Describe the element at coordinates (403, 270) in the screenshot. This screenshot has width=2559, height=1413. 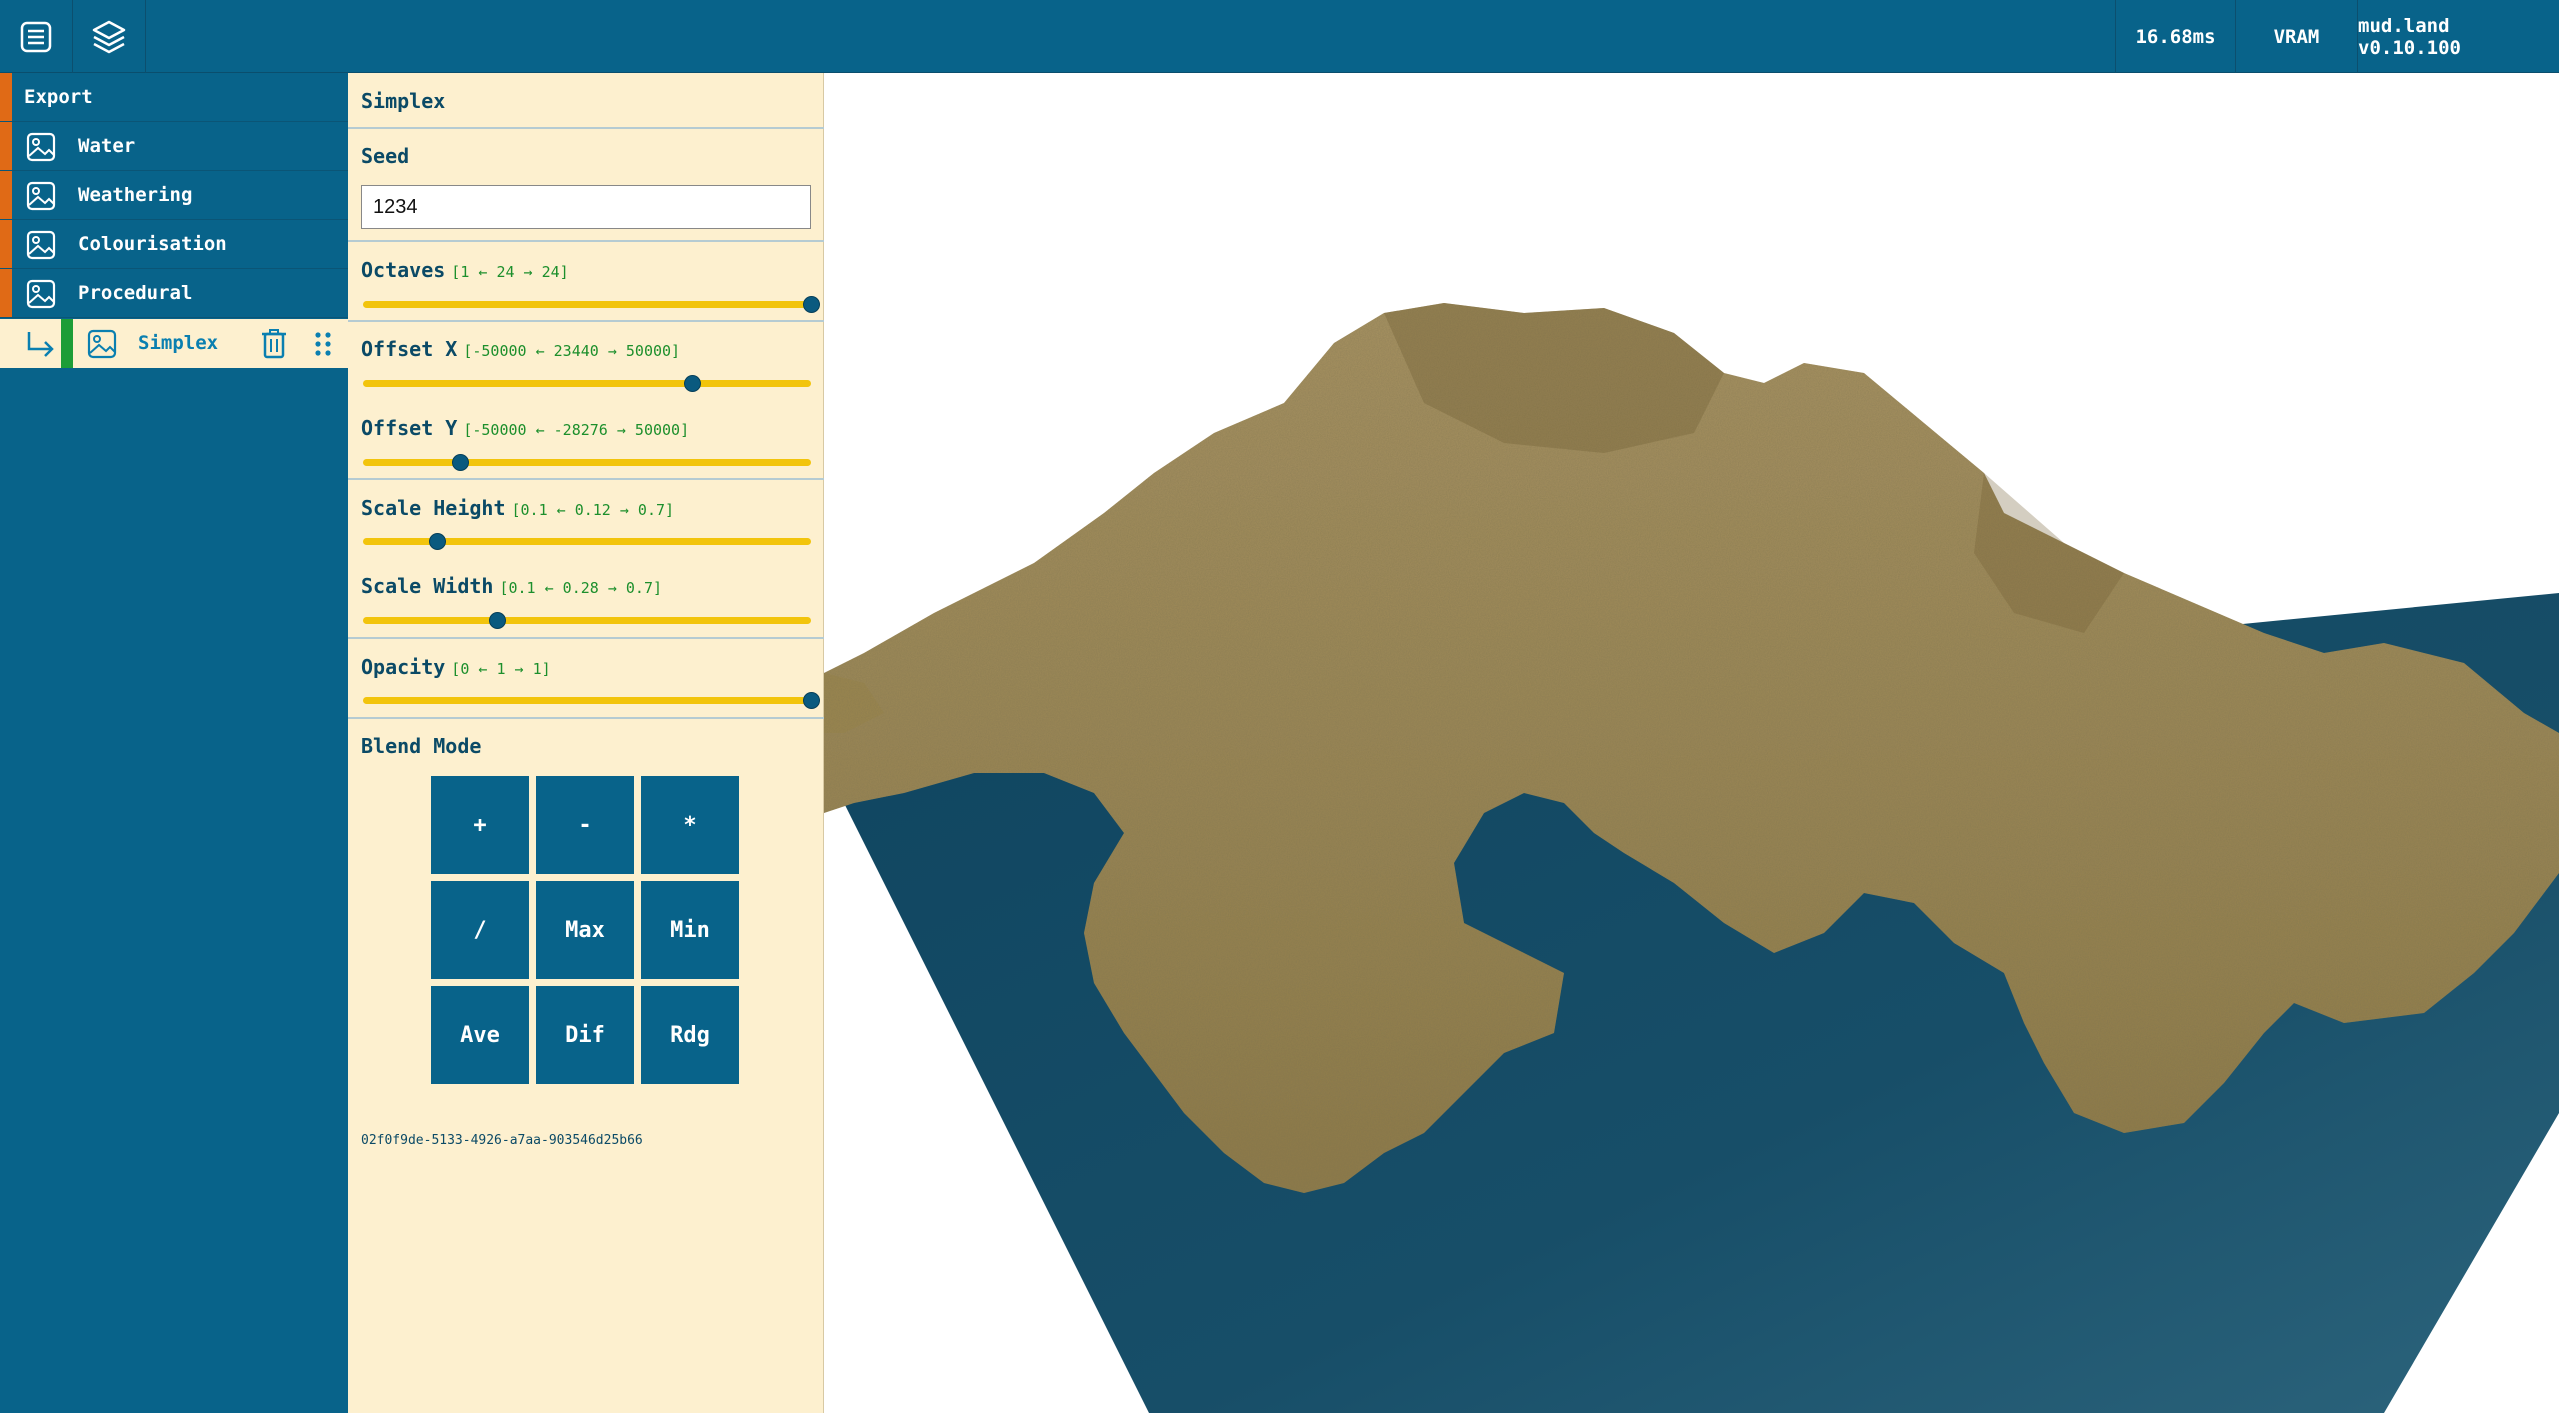
I see `octaves-label-text: Octaves` at that location.